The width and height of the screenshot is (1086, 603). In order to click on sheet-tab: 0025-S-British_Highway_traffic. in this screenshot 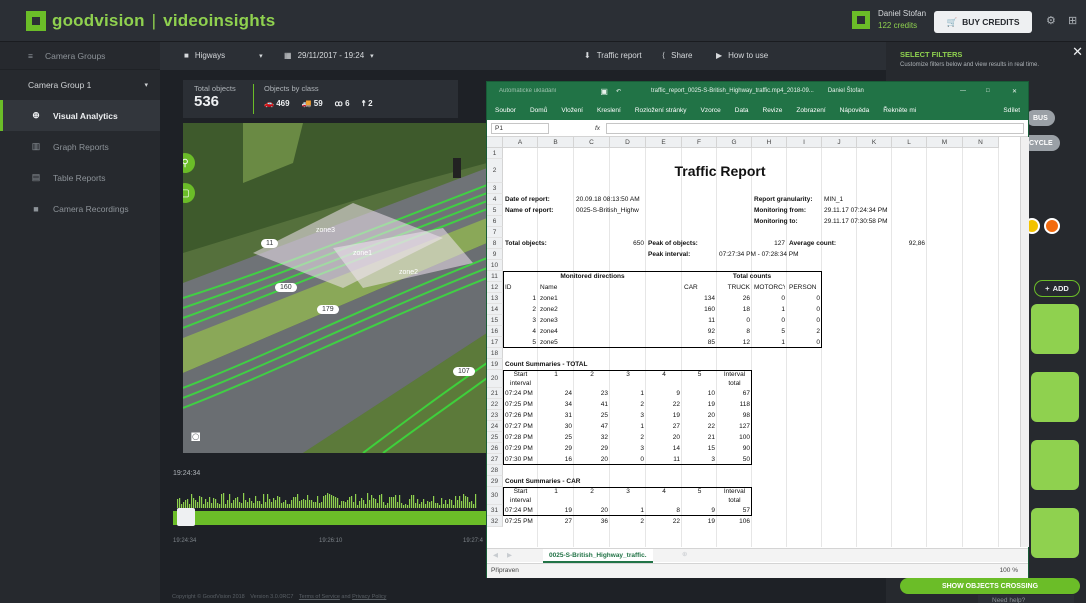, I will do `click(598, 556)`.